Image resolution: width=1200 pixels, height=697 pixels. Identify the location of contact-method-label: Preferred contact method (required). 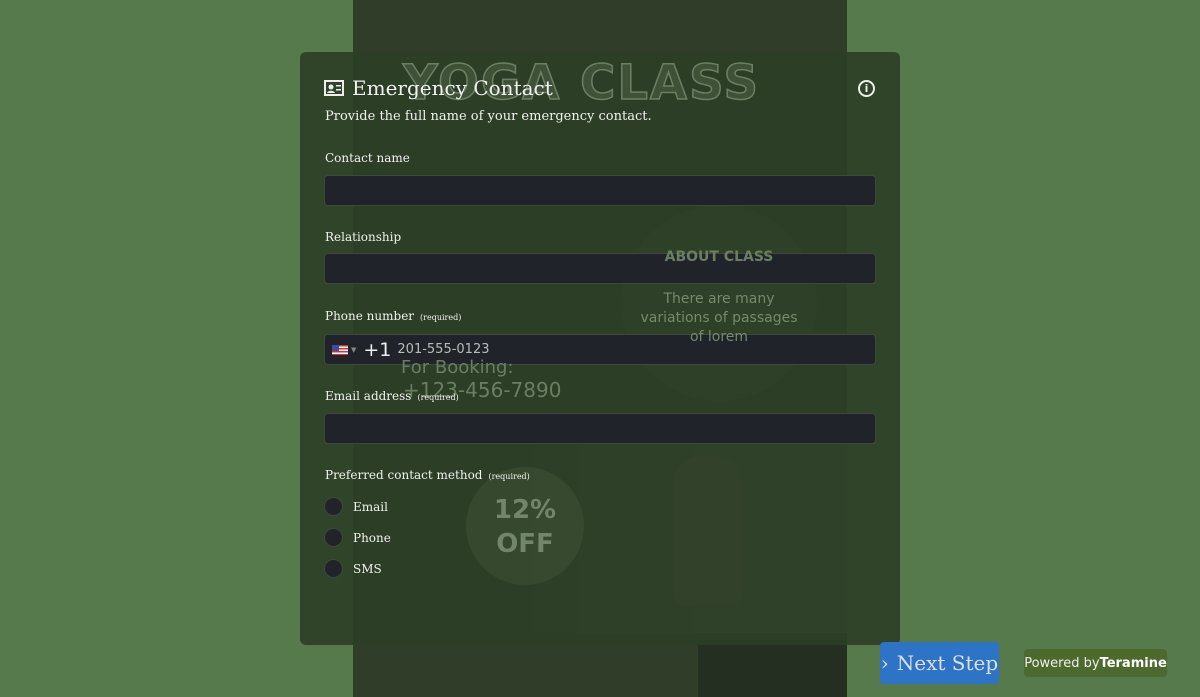
(427, 475).